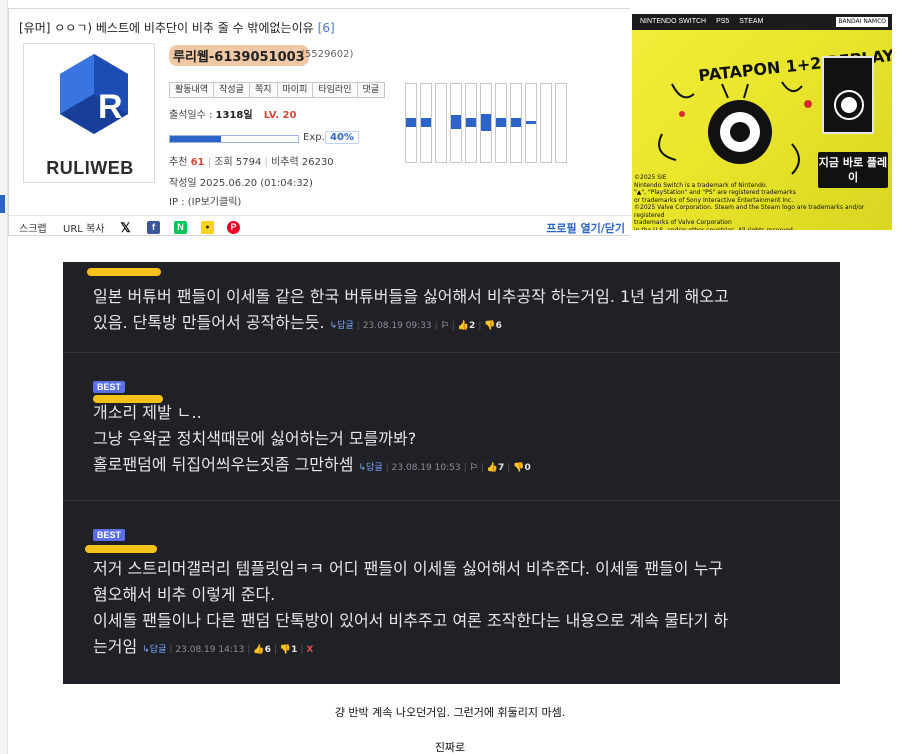 The image size is (900, 754). Describe the element at coordinates (33, 227) in the screenshot. I see `scrap-button: 스크랩` at that location.